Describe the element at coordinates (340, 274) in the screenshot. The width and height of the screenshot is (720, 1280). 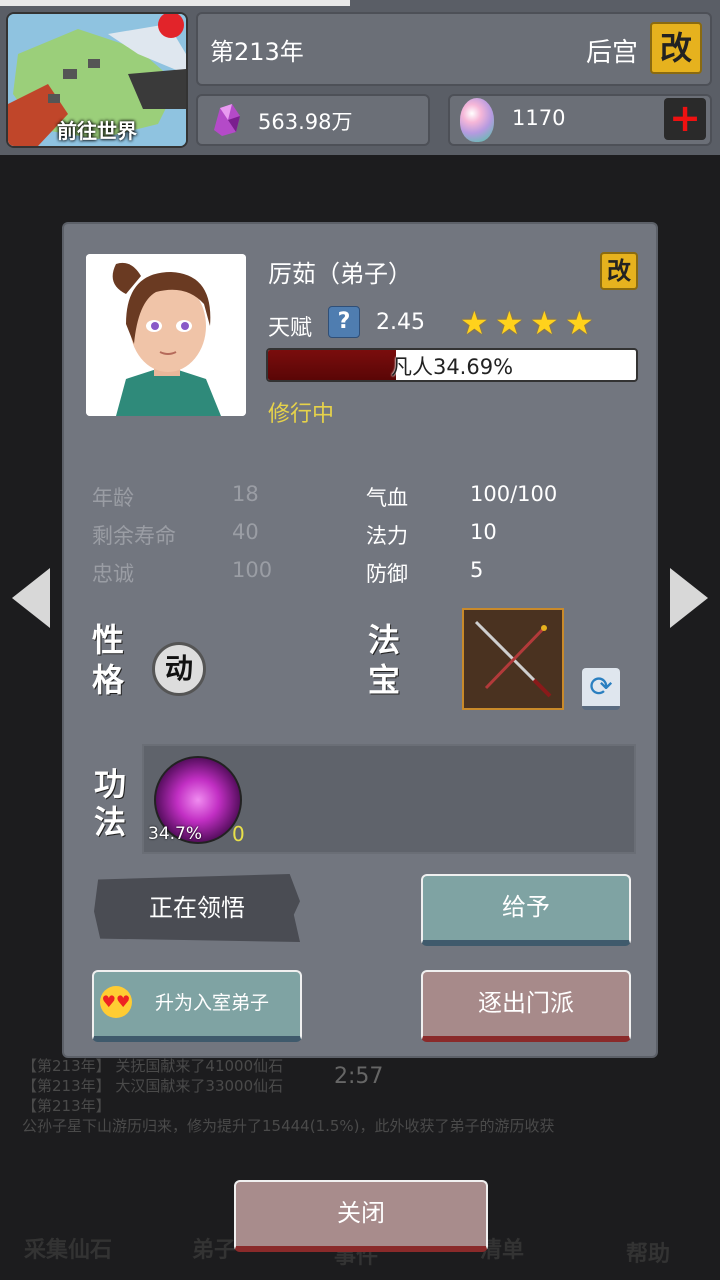
I see `disciple-name: 厉茹（弟子）` at that location.